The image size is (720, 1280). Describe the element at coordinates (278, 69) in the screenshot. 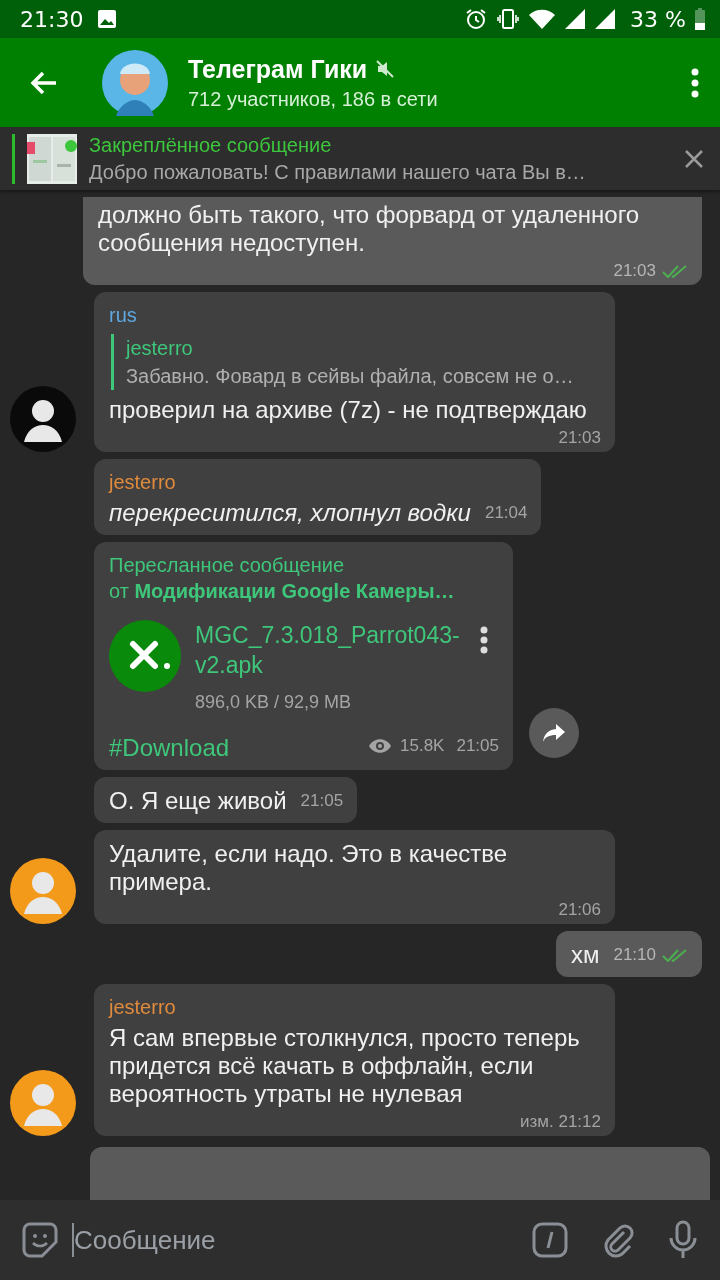

I see `chat-title: Телеграм Гики` at that location.